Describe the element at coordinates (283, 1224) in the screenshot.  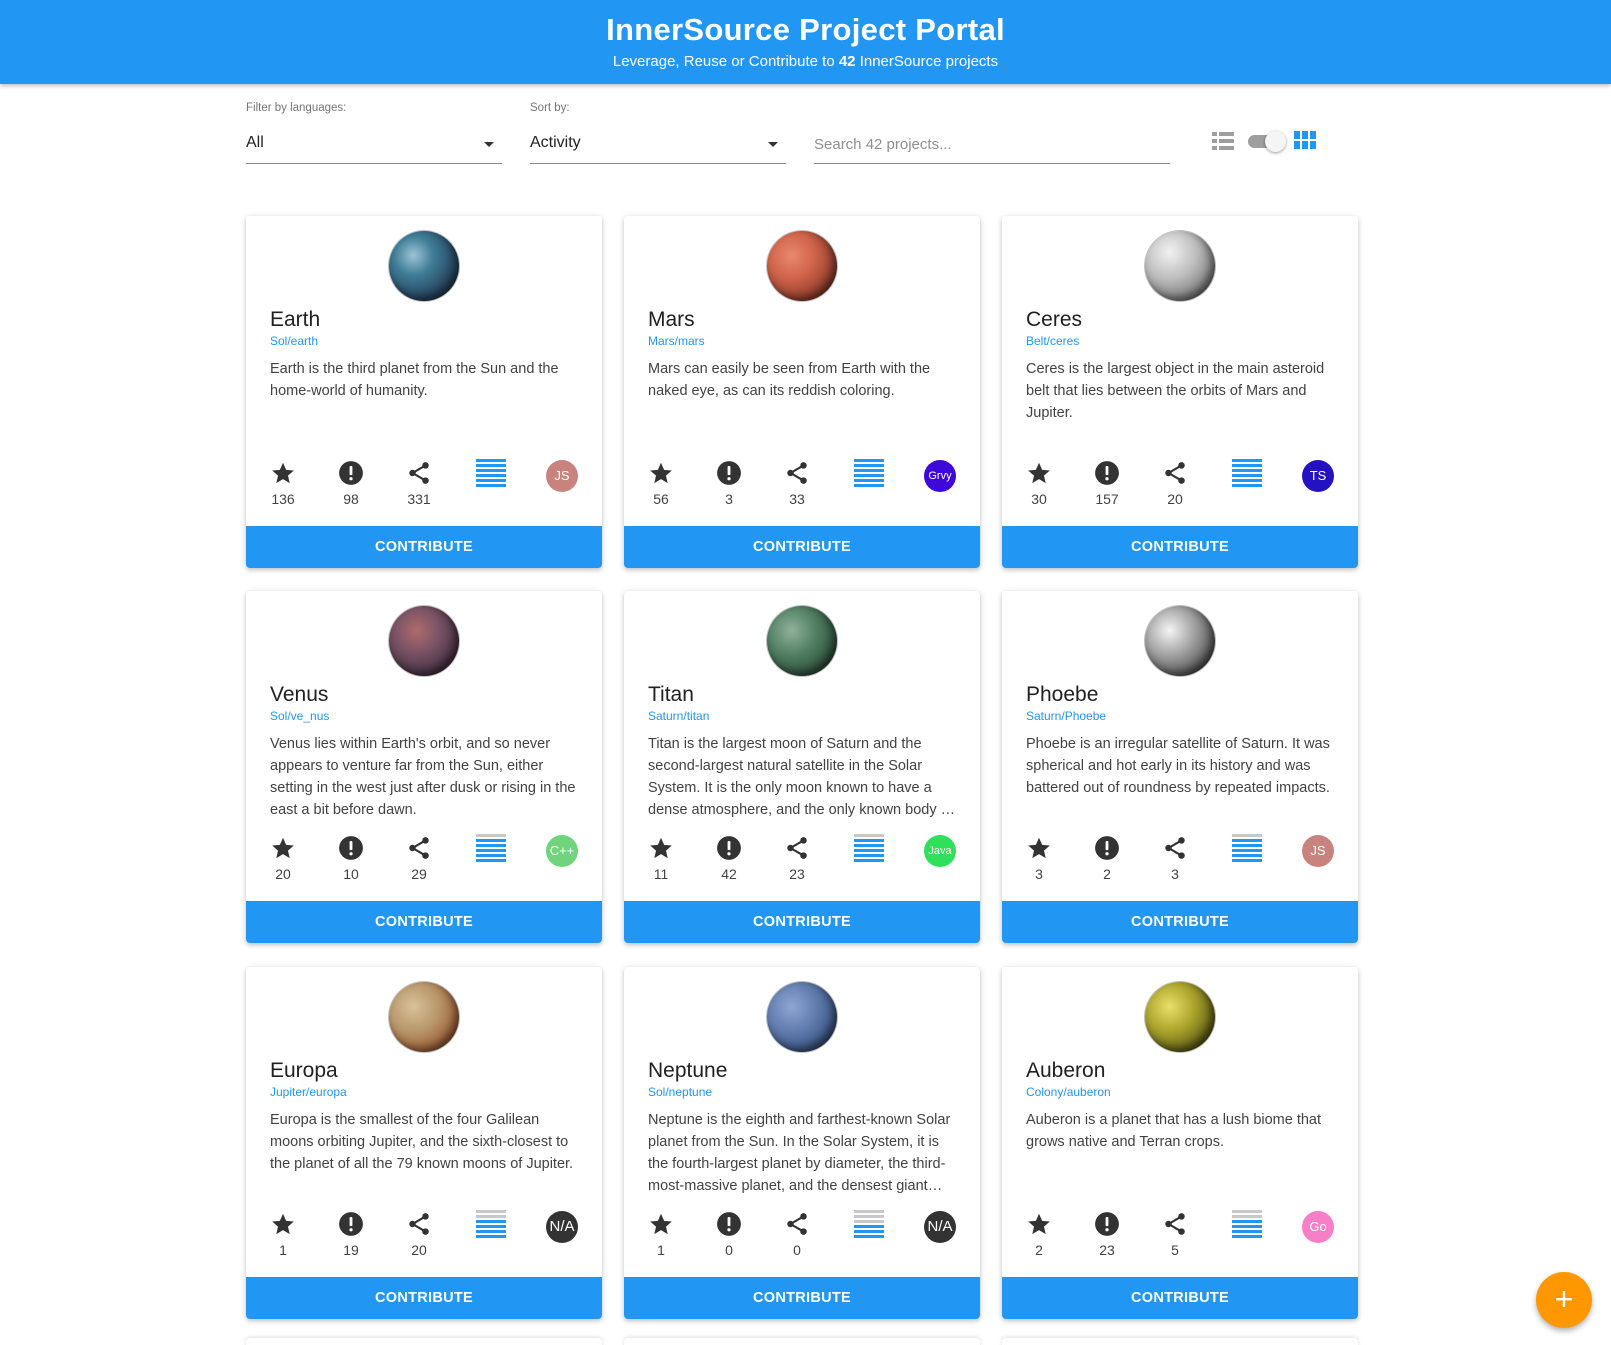
I see `star-icon` at that location.